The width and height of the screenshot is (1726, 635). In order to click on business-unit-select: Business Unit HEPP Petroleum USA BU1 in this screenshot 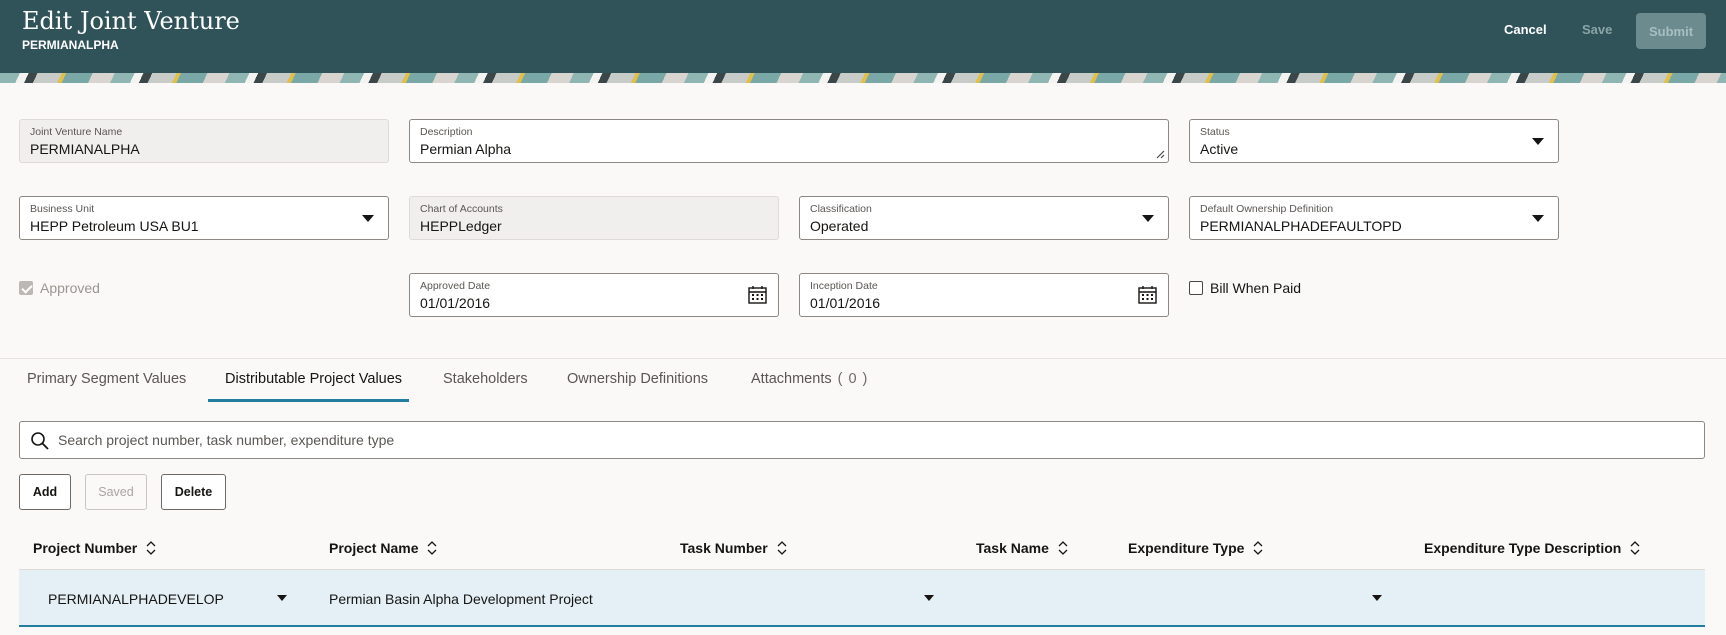, I will do `click(204, 218)`.